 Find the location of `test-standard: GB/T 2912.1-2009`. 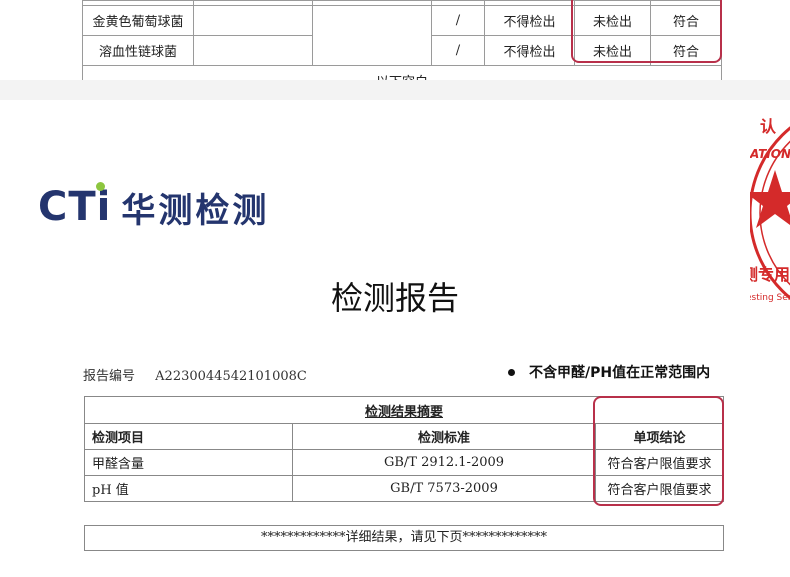

test-standard: GB/T 2912.1-2009 is located at coordinates (444, 462).